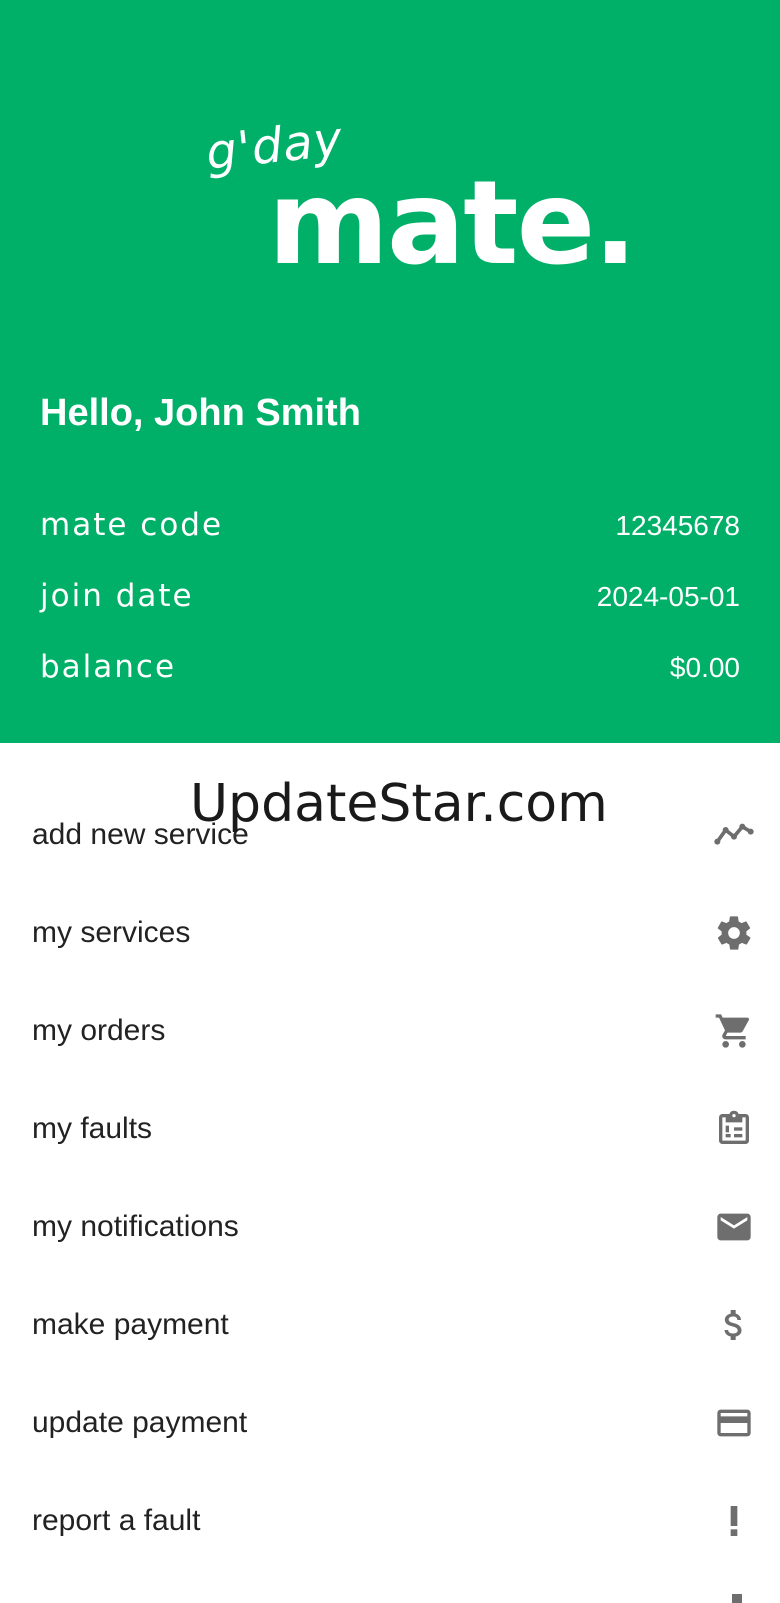 This screenshot has height=1603, width=780. What do you see at coordinates (677, 525) in the screenshot?
I see `mate-code-value: 12345678` at bounding box center [677, 525].